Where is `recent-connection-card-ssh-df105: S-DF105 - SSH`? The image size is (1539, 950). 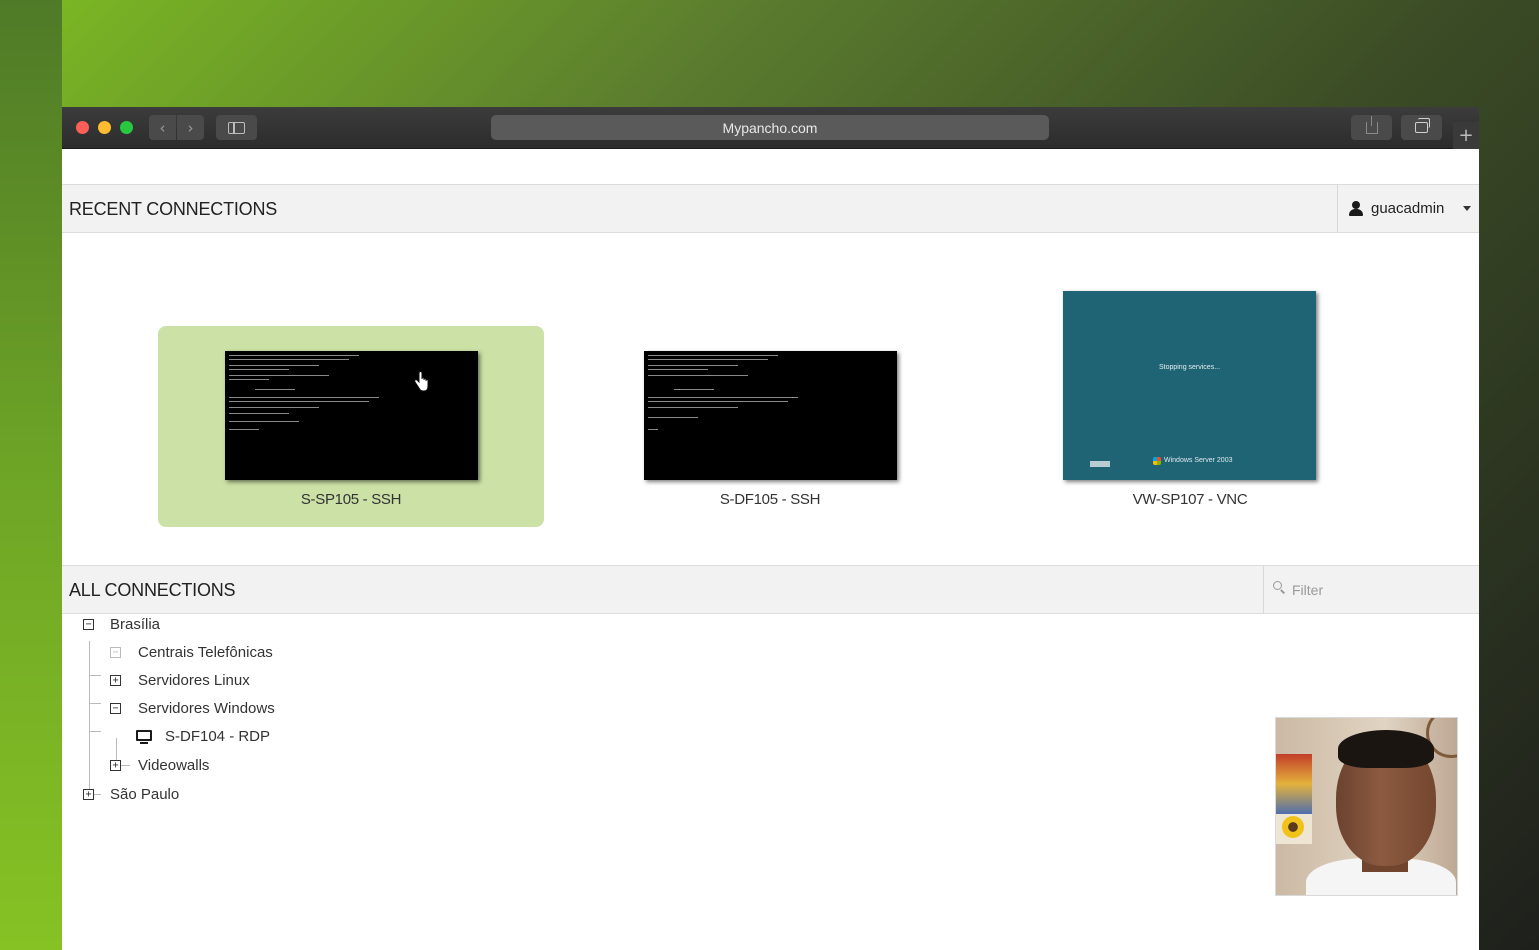
recent-connection-card-ssh-df105: S-DF105 - SSH is located at coordinates (770, 426).